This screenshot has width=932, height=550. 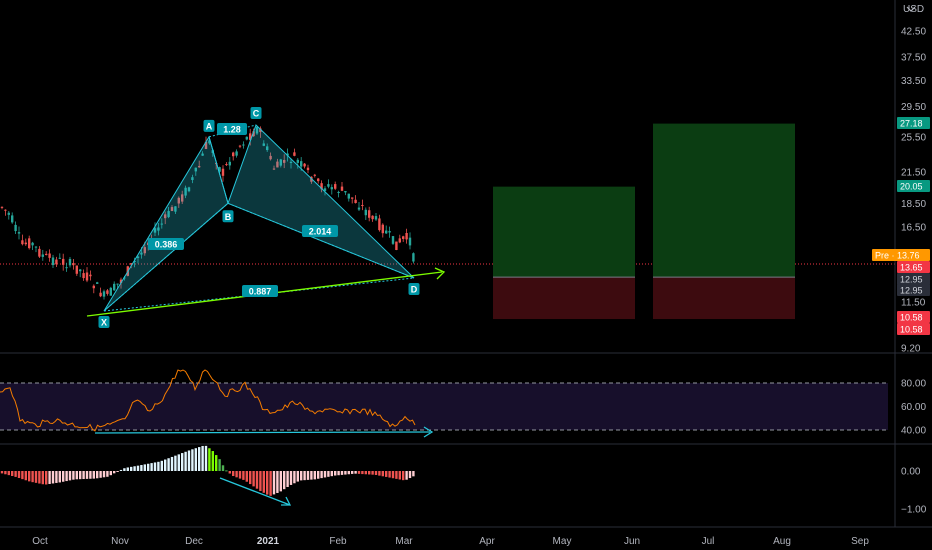 I want to click on currency-label: USD, so click(x=913, y=9).